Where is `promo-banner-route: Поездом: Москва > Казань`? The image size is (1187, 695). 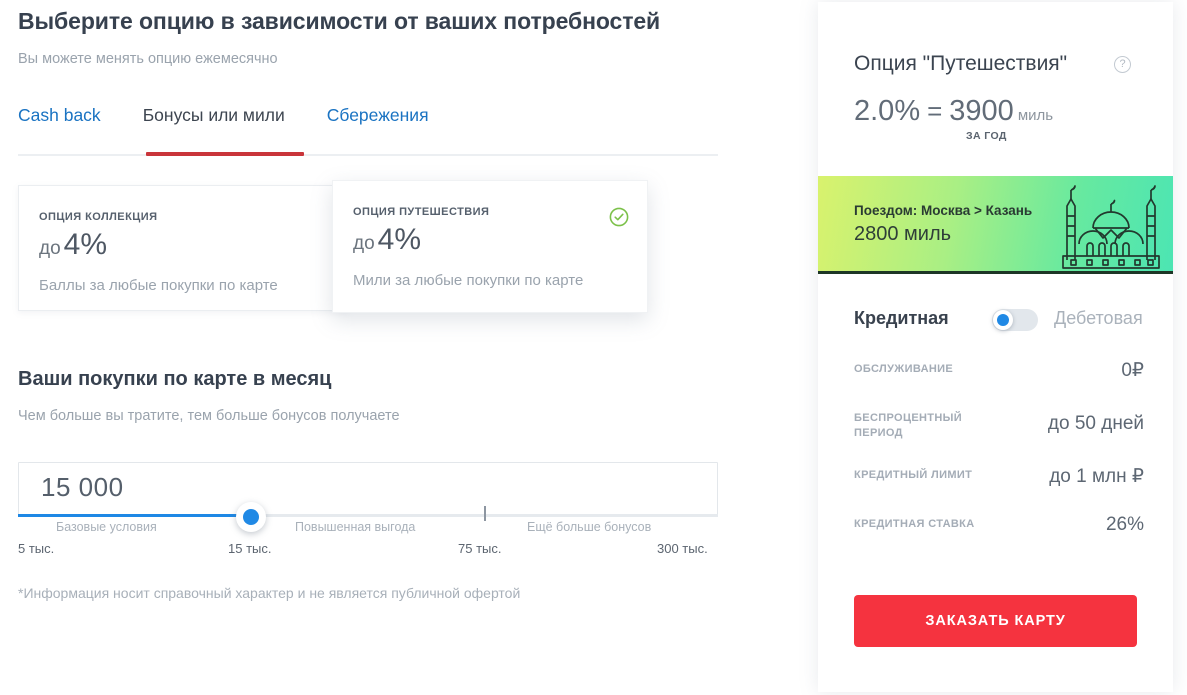
promo-banner-route: Поездом: Москва > Казань is located at coordinates (943, 210).